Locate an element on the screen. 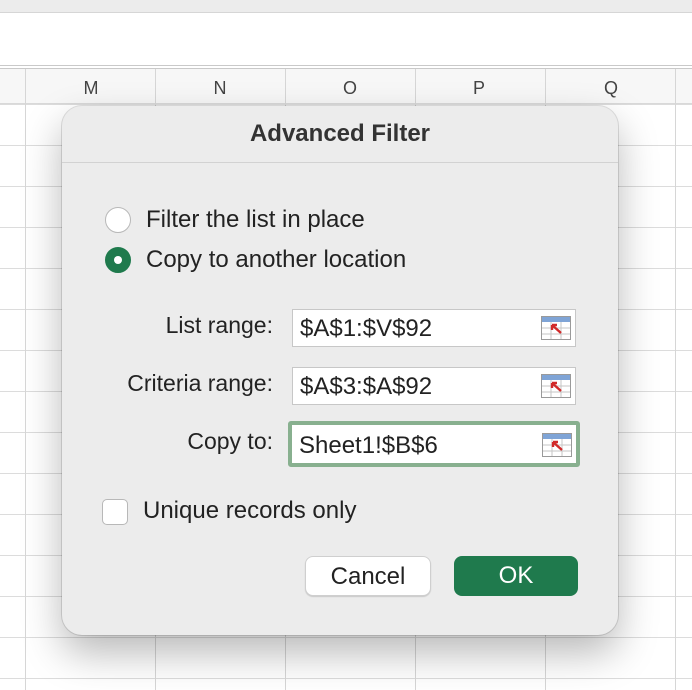 Image resolution: width=692 pixels, height=690 pixels. copy-to-input is located at coordinates (414, 446).